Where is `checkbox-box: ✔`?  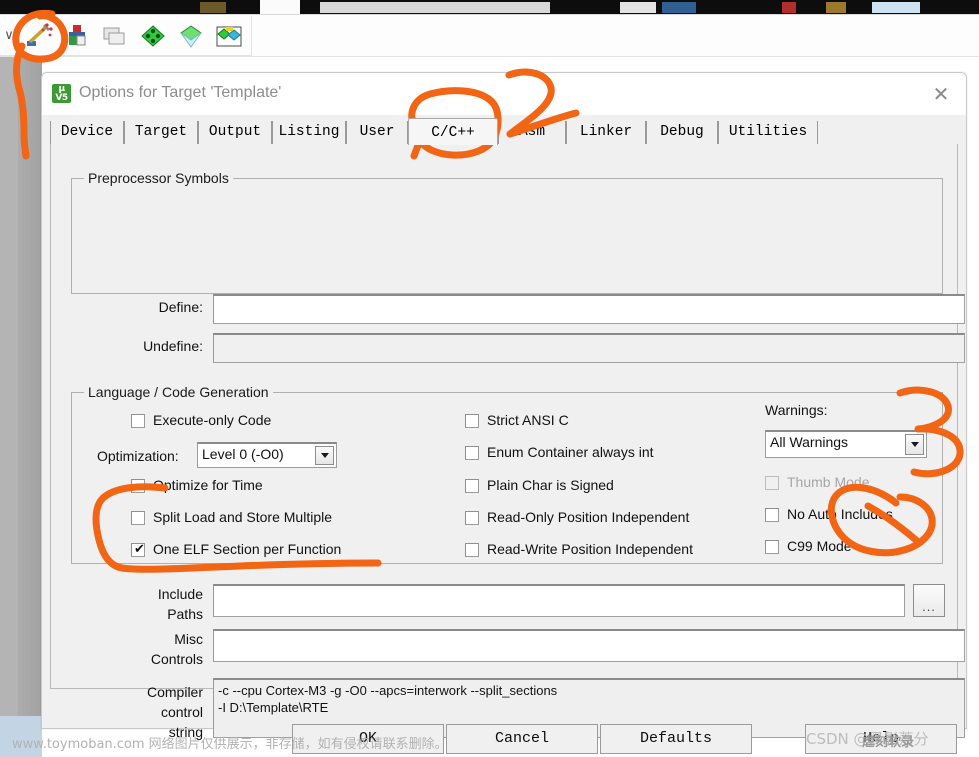
checkbox-box: ✔ is located at coordinates (138, 549).